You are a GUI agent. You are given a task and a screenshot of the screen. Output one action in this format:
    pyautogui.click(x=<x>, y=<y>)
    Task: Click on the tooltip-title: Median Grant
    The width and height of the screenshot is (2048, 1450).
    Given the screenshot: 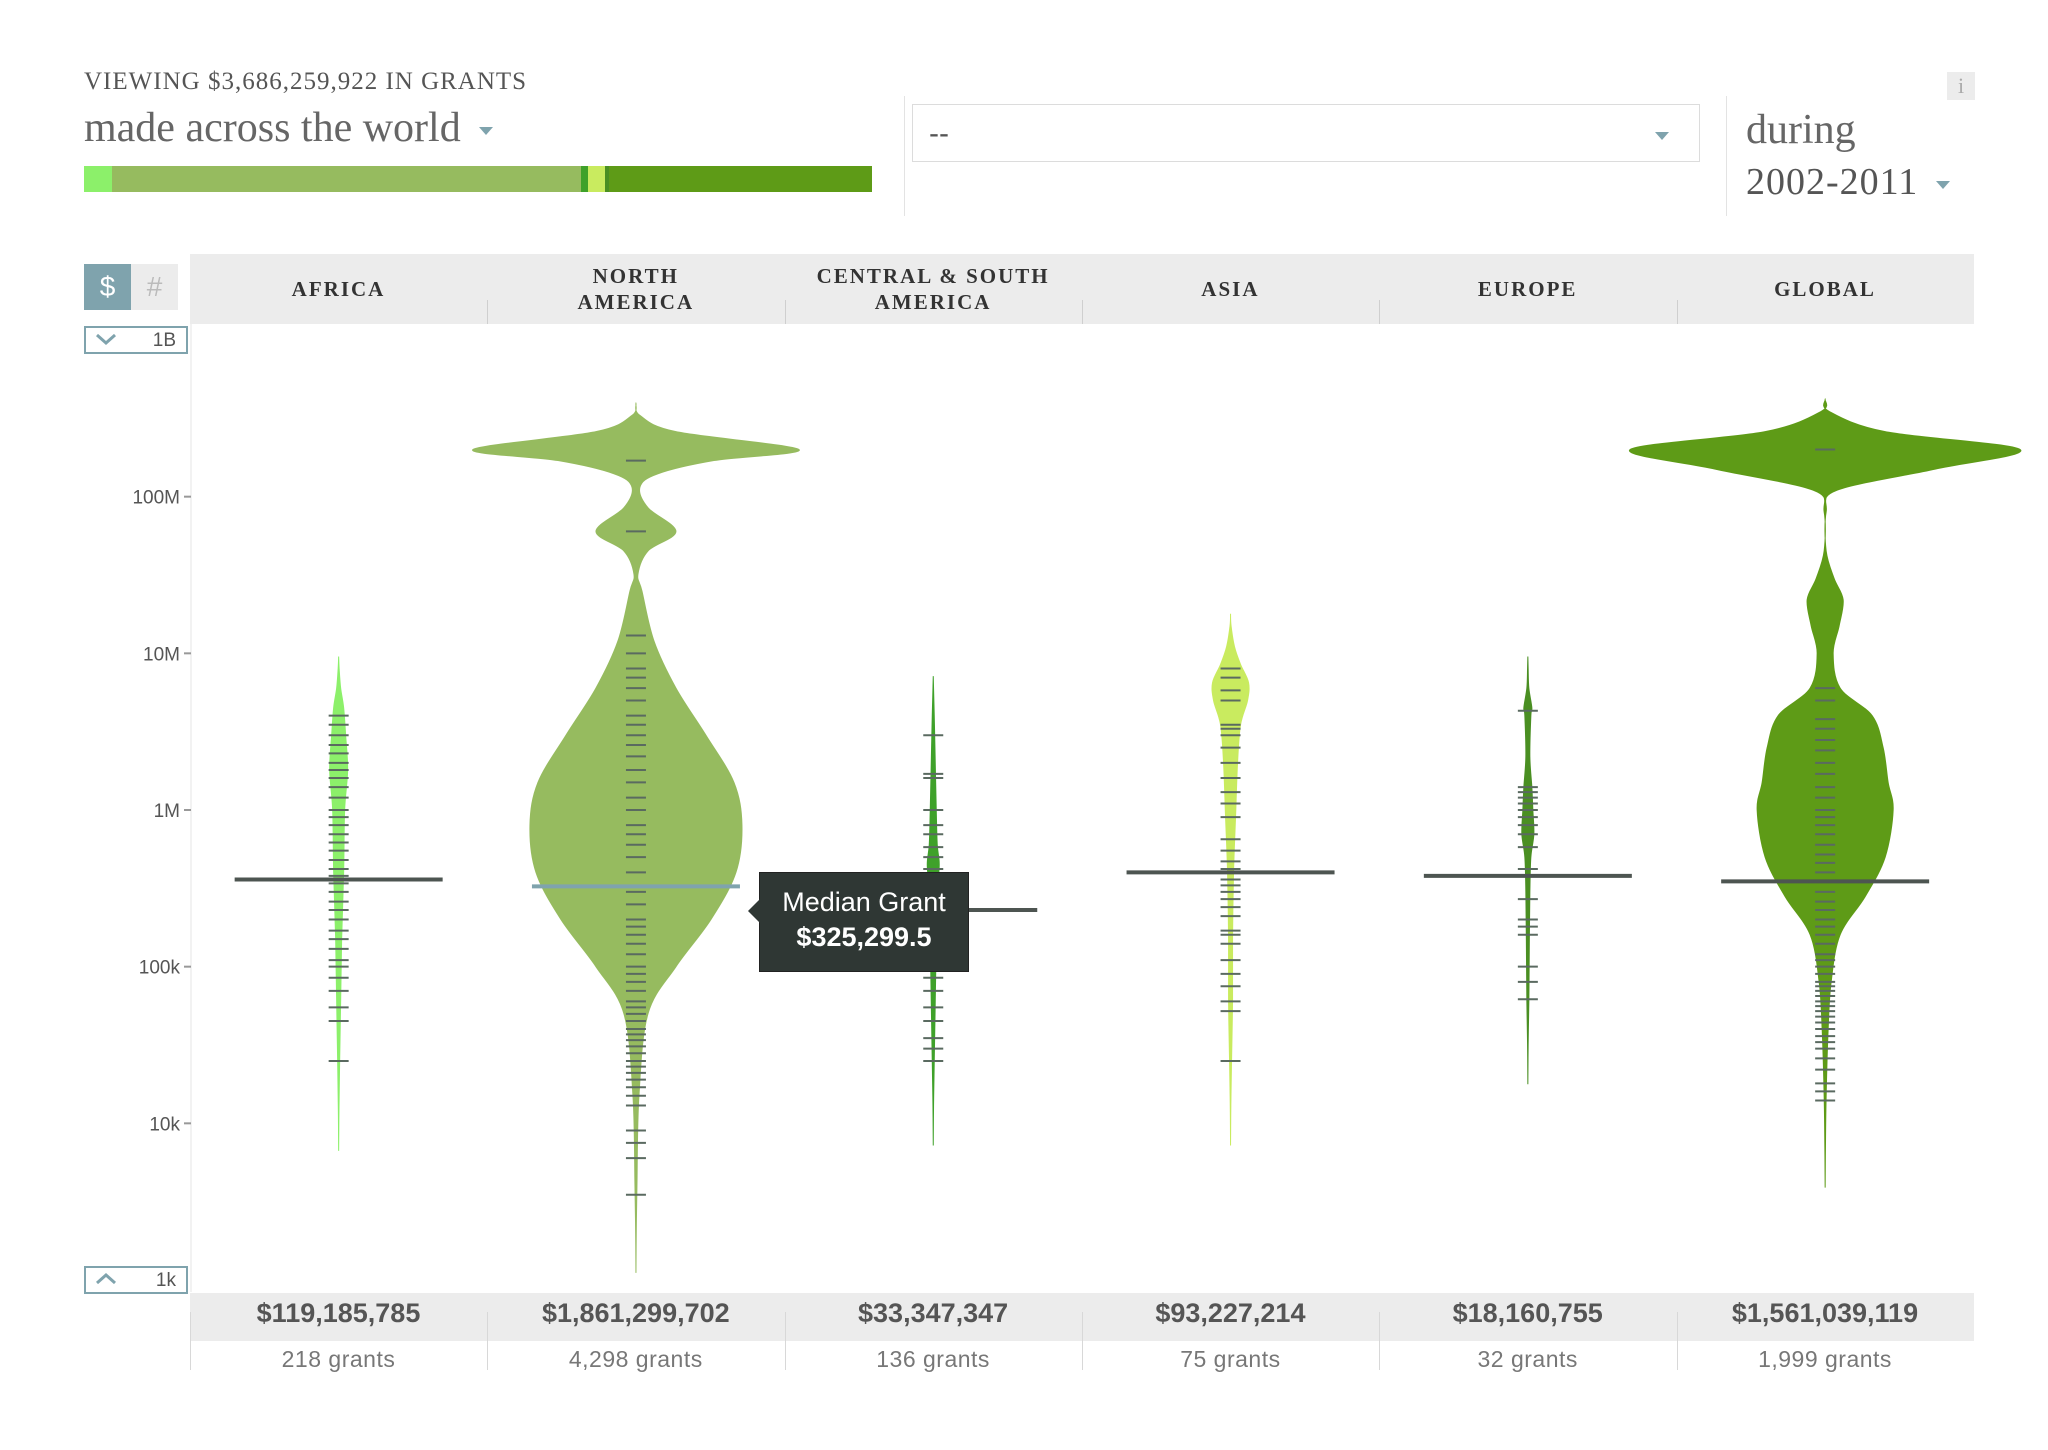 What is the action you would take?
    pyautogui.click(x=864, y=902)
    